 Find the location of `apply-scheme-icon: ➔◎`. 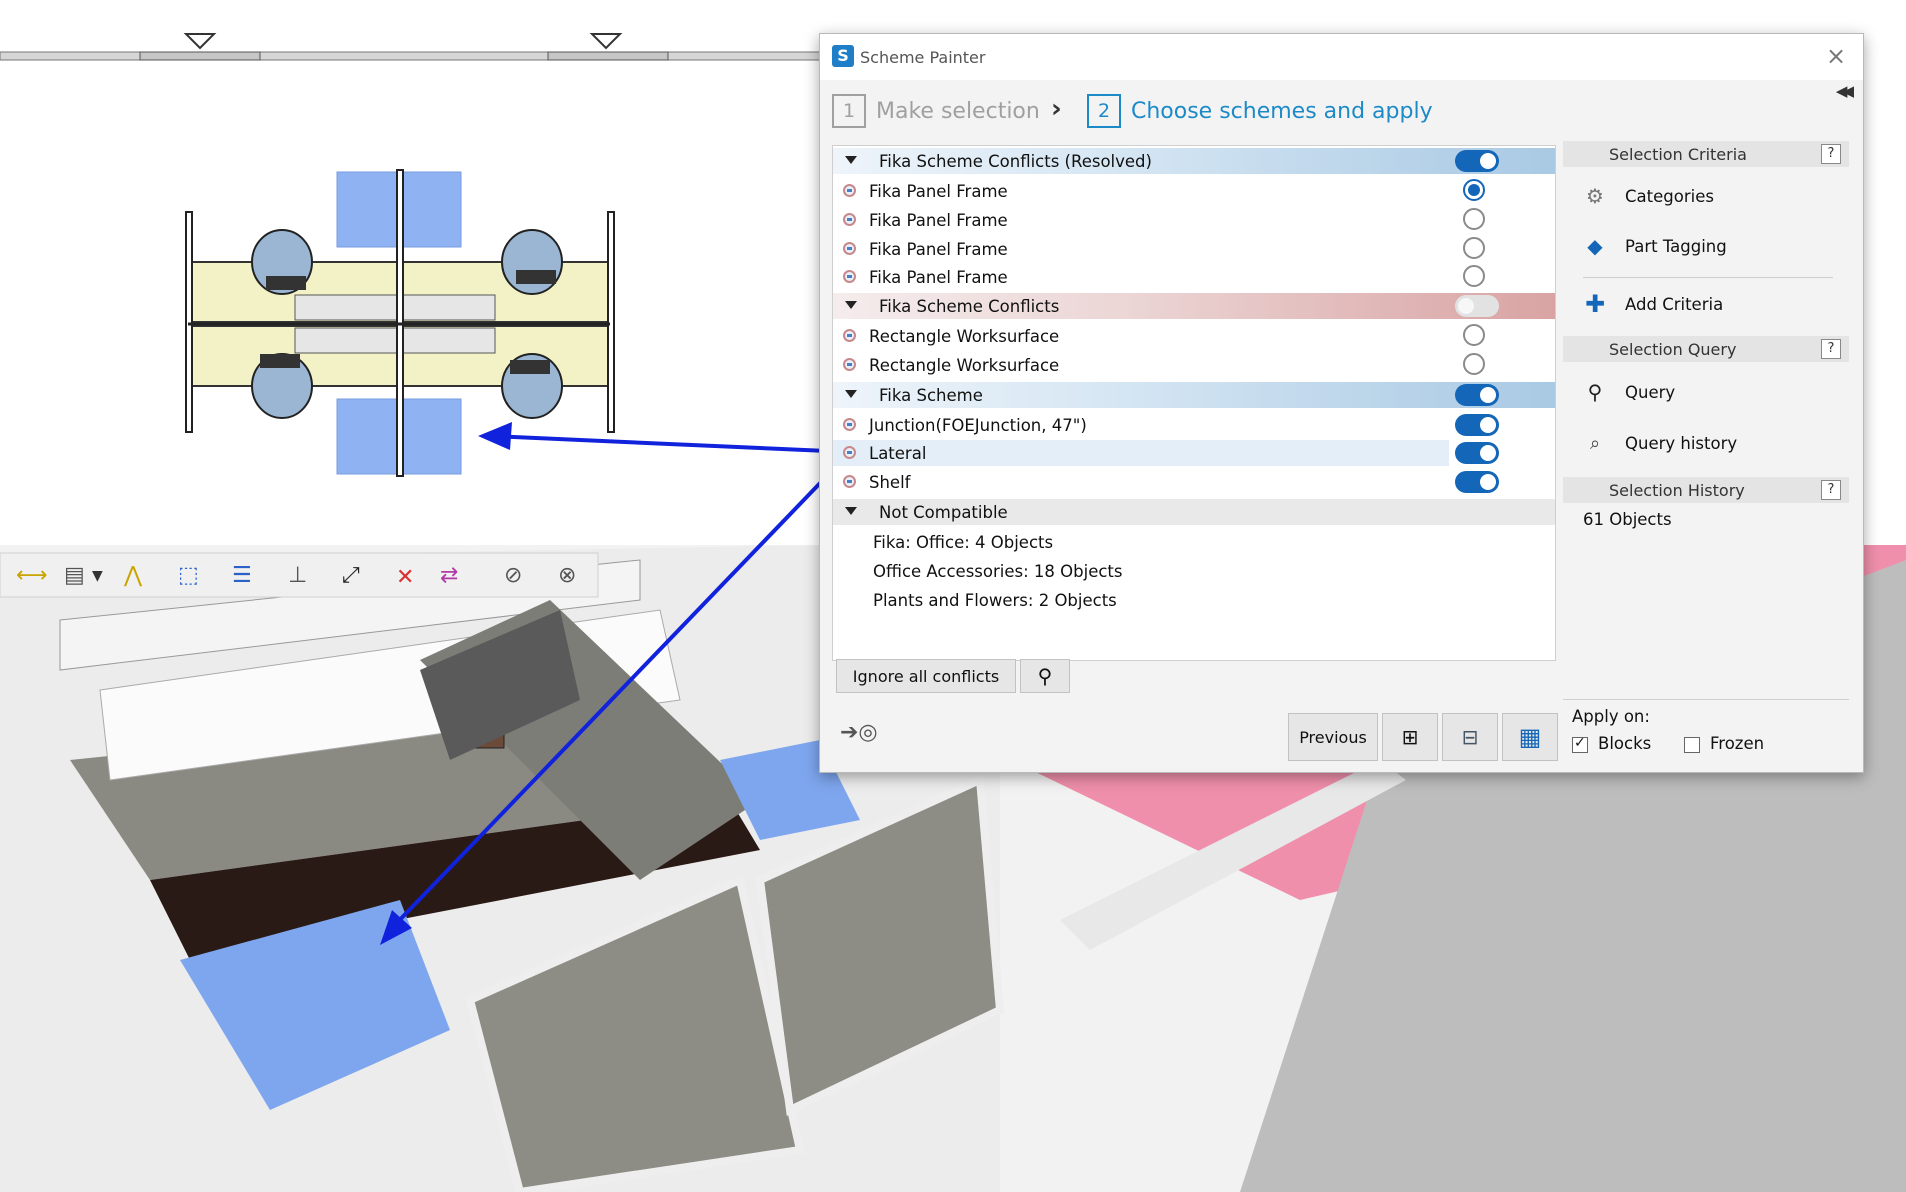

apply-scheme-icon: ➔◎ is located at coordinates (859, 732).